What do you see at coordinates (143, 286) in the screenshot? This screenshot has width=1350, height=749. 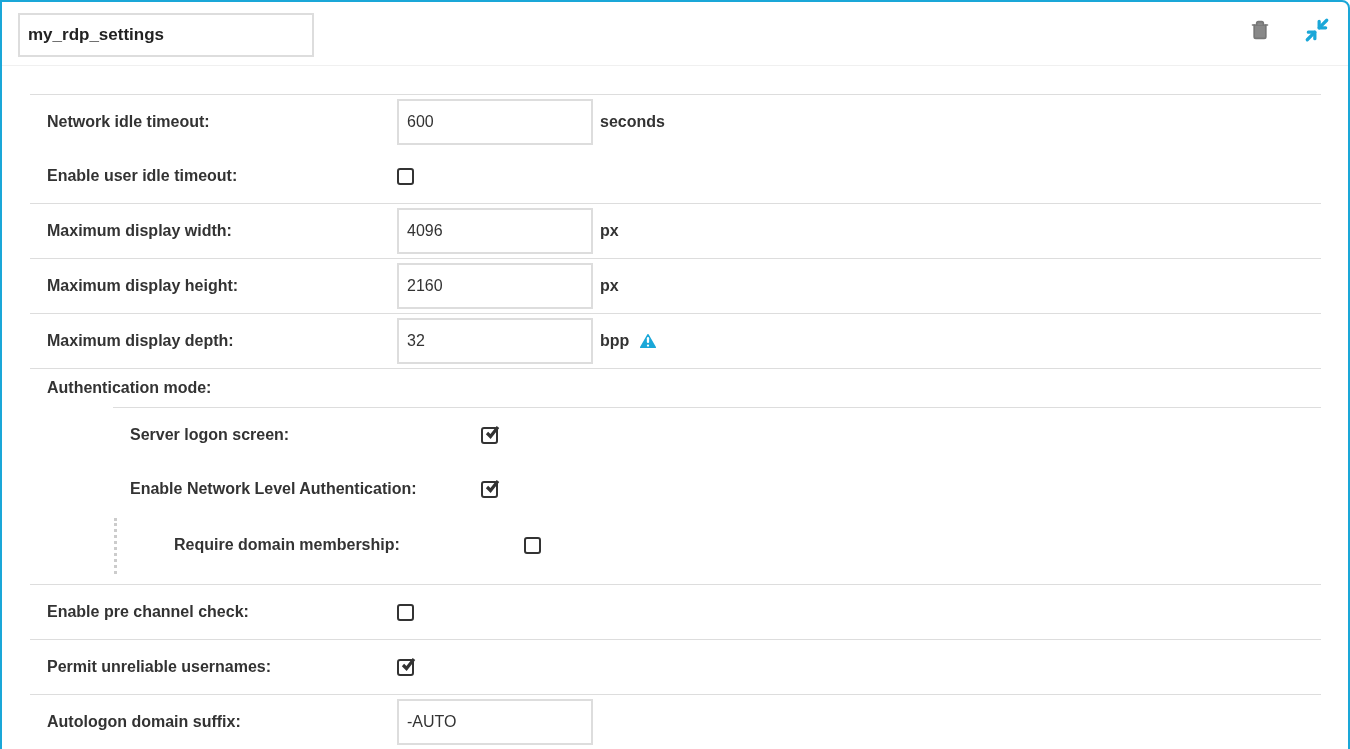 I see `field-label: Maximum display height:` at bounding box center [143, 286].